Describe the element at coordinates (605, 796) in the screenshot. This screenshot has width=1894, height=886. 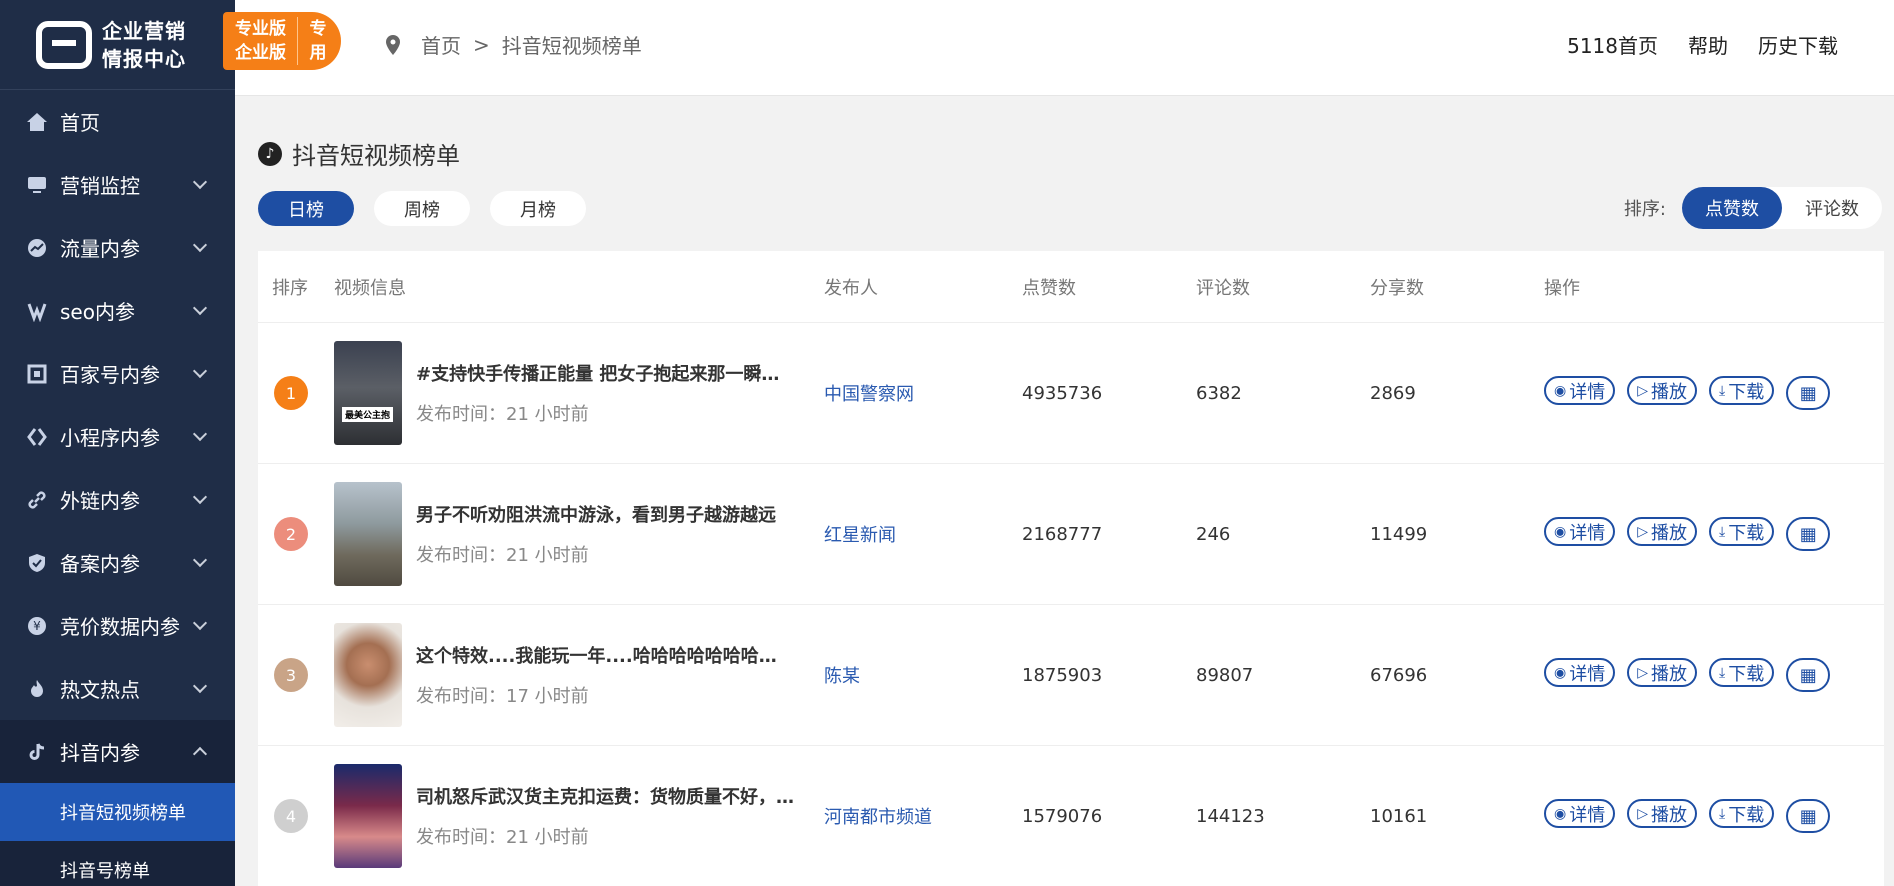
I see `video-title: 司机怒斥武汉货主克扣运费：货物质量不好，却扣我的钱` at that location.